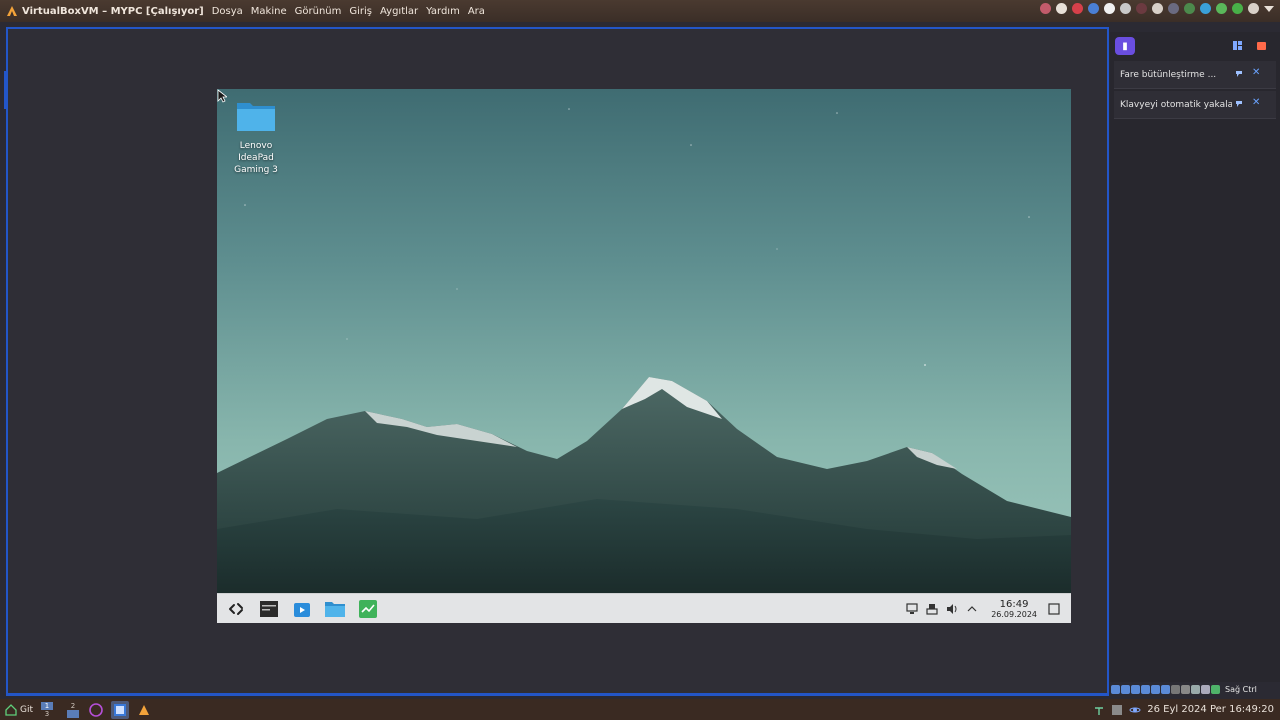  What do you see at coordinates (1189, 8) in the screenshot?
I see `leaf-icon` at bounding box center [1189, 8].